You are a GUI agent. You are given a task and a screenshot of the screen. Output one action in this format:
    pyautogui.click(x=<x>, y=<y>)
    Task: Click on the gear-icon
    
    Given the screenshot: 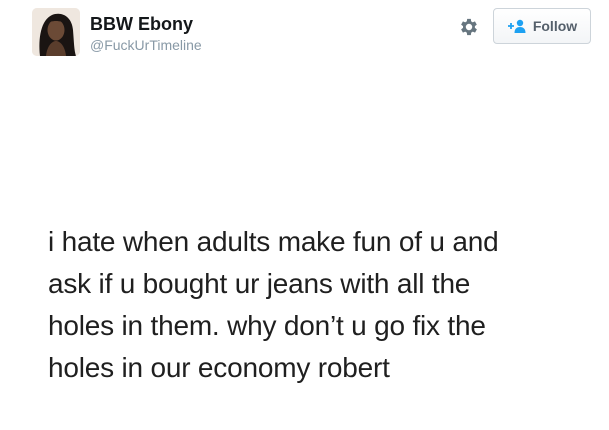 What is the action you would take?
    pyautogui.click(x=469, y=27)
    